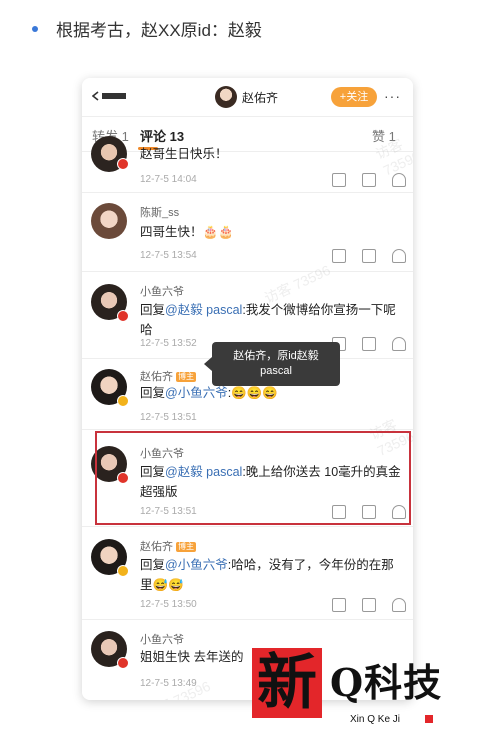 This screenshot has width=498, height=737. What do you see at coordinates (429, 719) in the screenshot?
I see `logo-square-icon` at bounding box center [429, 719].